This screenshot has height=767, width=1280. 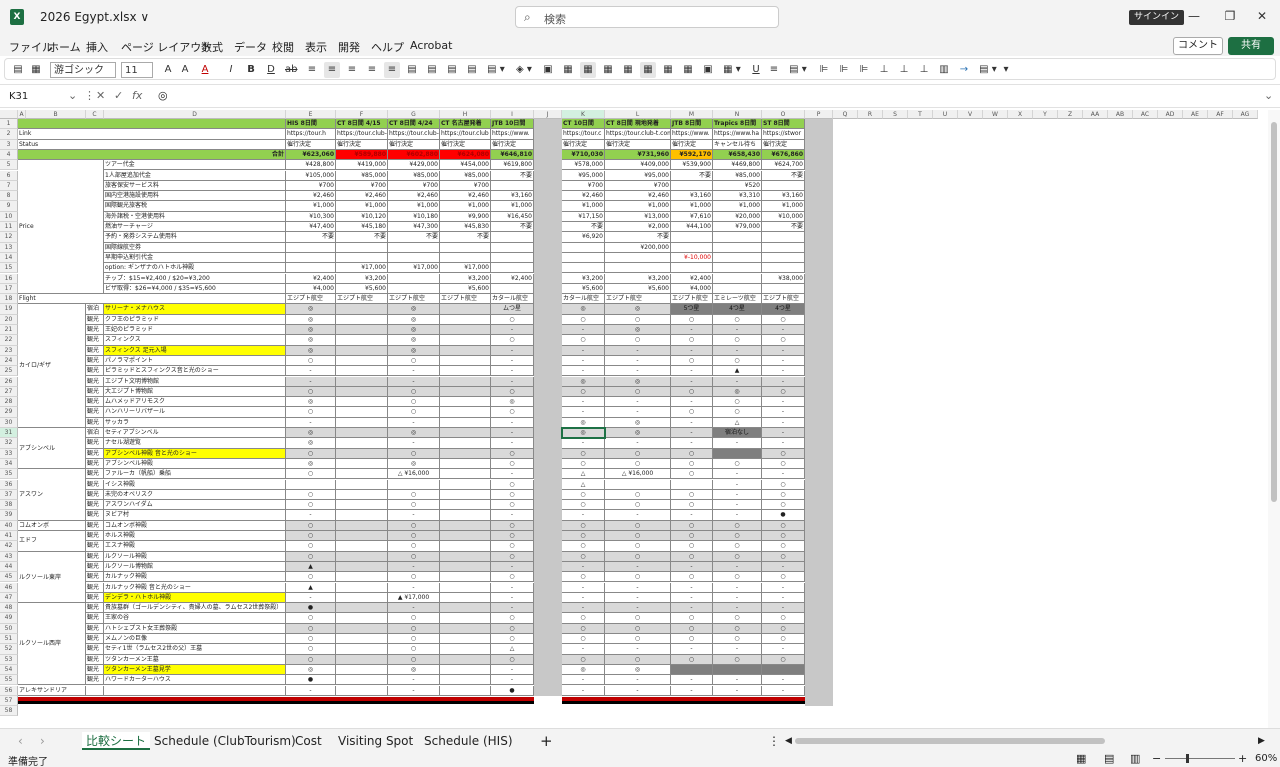 I want to click on row-header: 44, so click(x=9, y=567).